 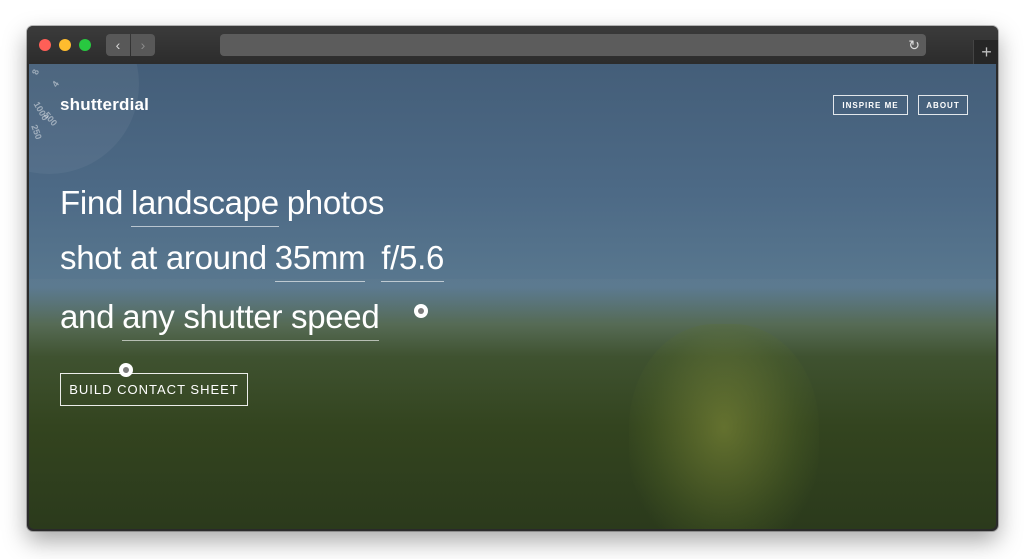 I want to click on aperture-slider-handle, so click(x=421, y=311).